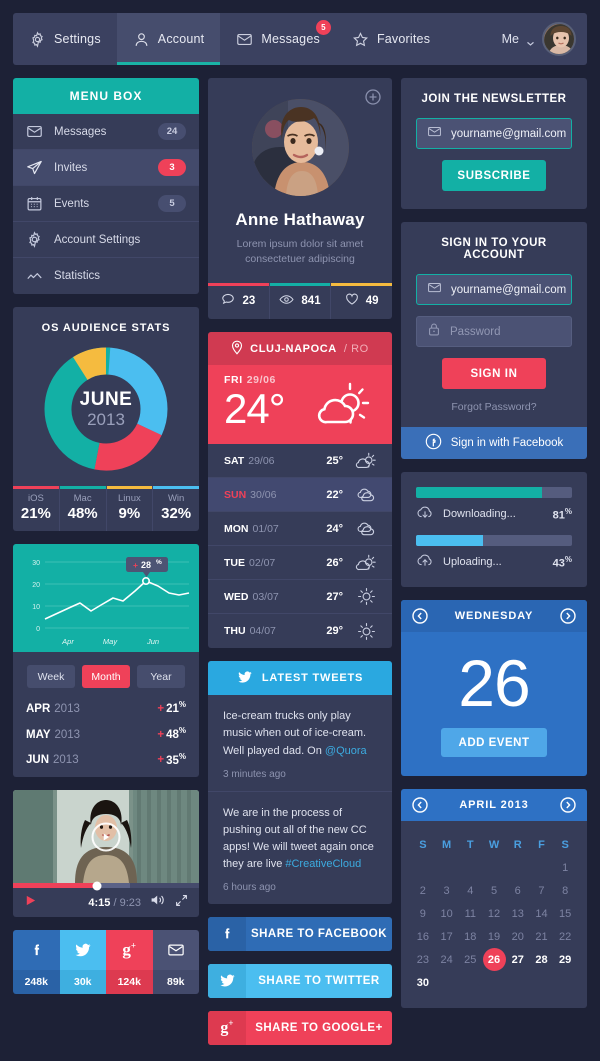 This screenshot has height=1061, width=600. What do you see at coordinates (542, 936) in the screenshot?
I see `calendar-day: 21` at bounding box center [542, 936].